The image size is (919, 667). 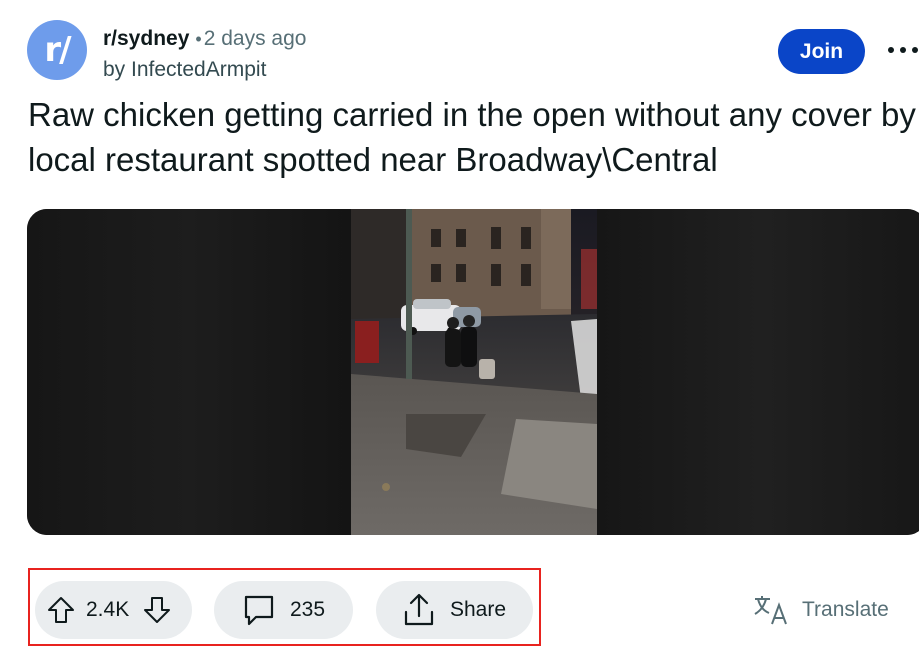 What do you see at coordinates (255, 38) in the screenshot?
I see `post-time: 2 days ago` at bounding box center [255, 38].